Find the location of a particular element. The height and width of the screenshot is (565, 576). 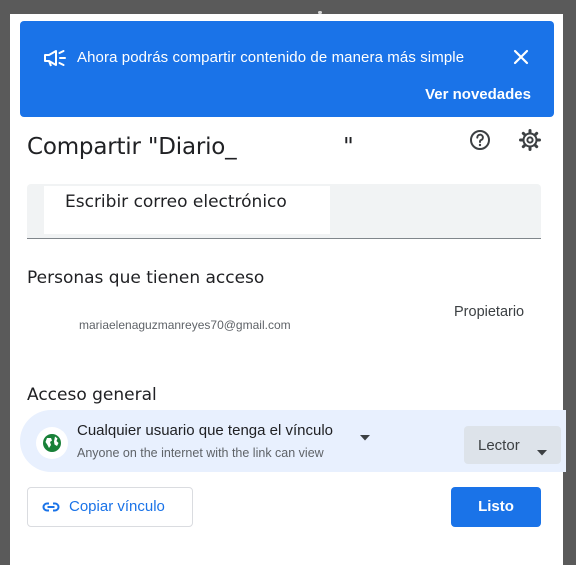

whats-new-link: Ver novedades is located at coordinates (478, 94).